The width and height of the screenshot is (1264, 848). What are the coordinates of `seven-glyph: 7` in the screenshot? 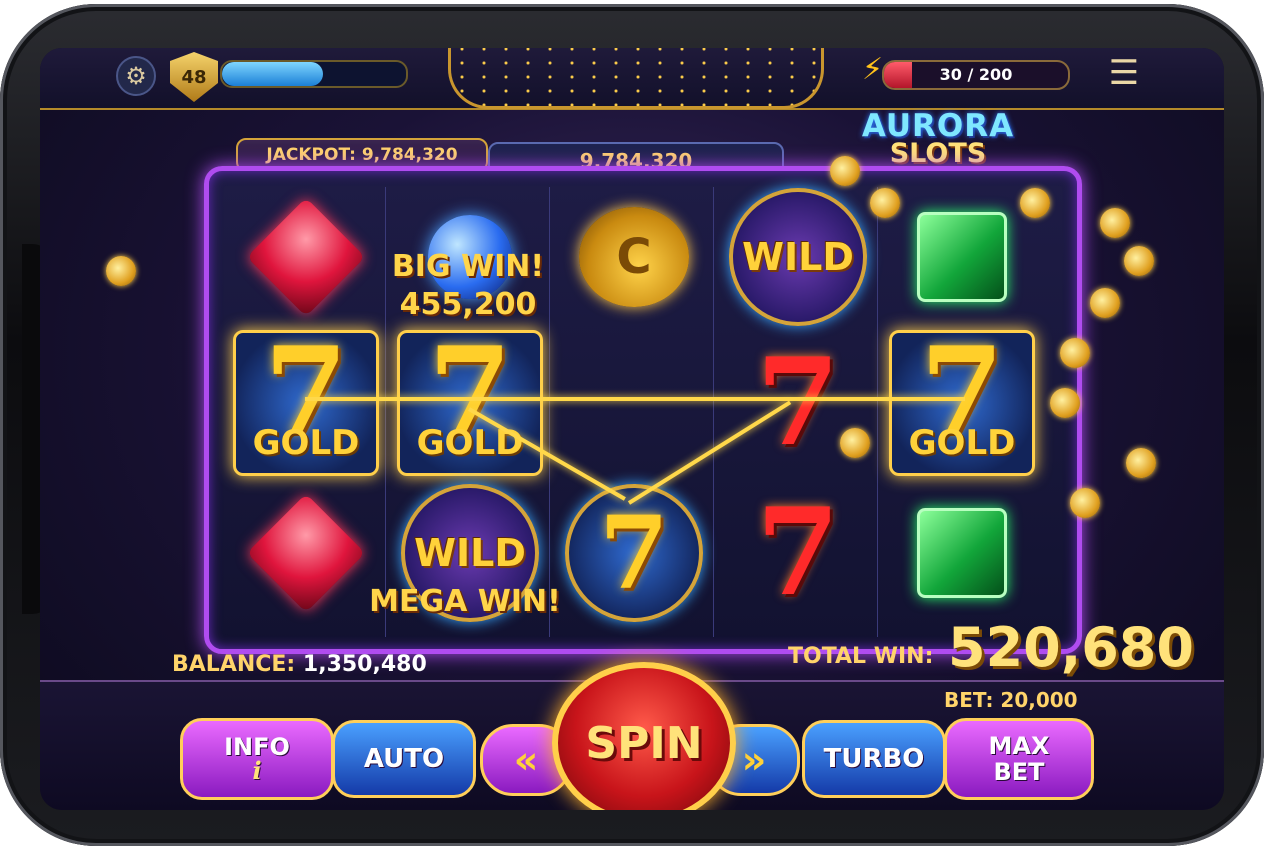 It's located at (634, 553).